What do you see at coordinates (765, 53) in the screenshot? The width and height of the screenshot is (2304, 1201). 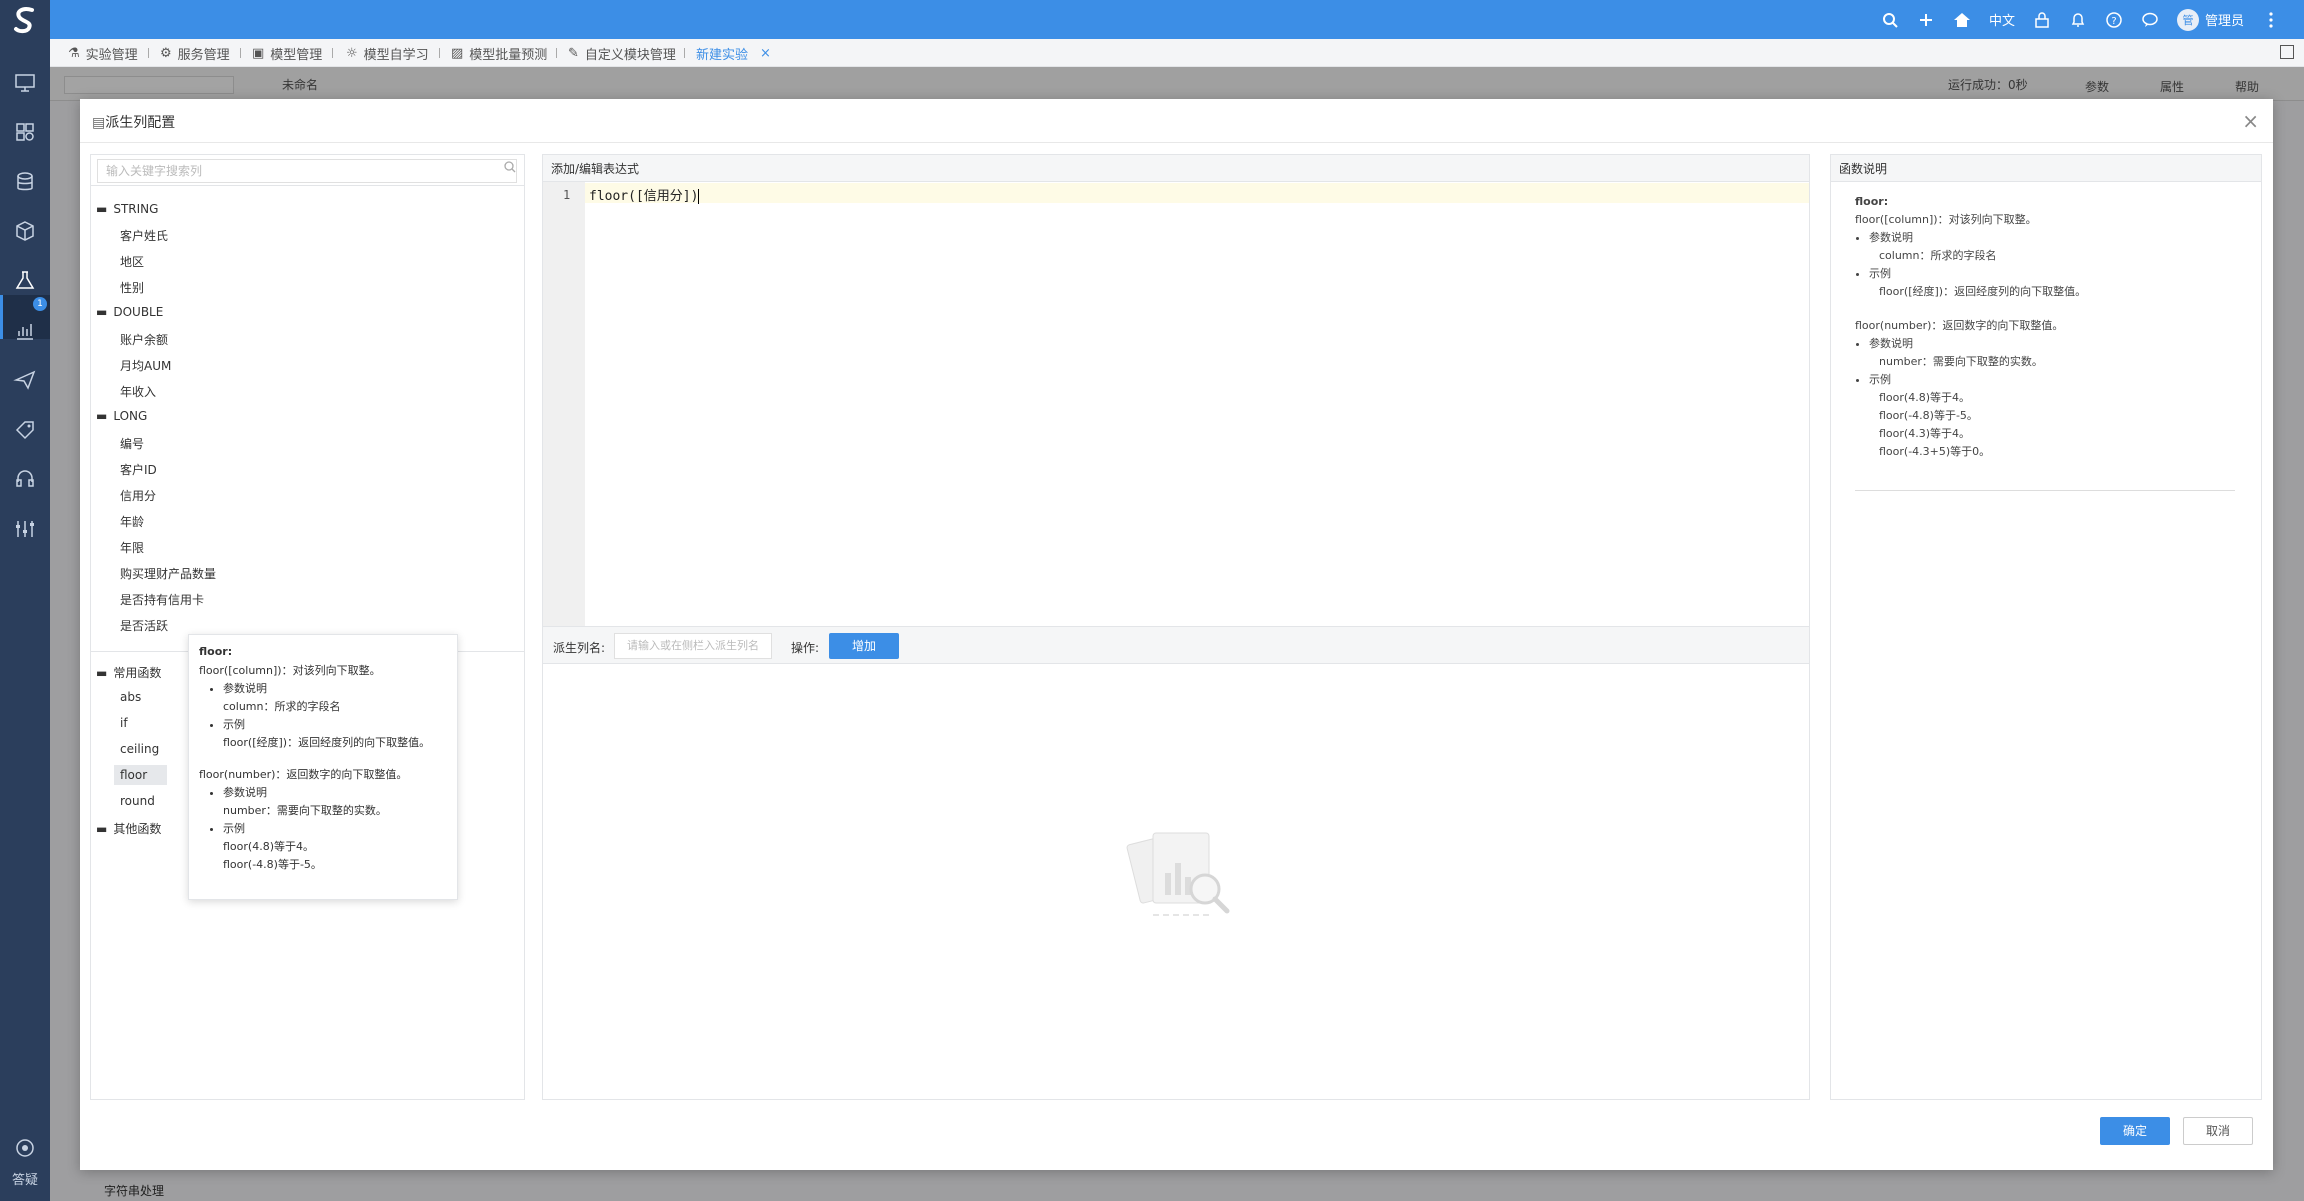 I see `close-tab-icon: ×` at bounding box center [765, 53].